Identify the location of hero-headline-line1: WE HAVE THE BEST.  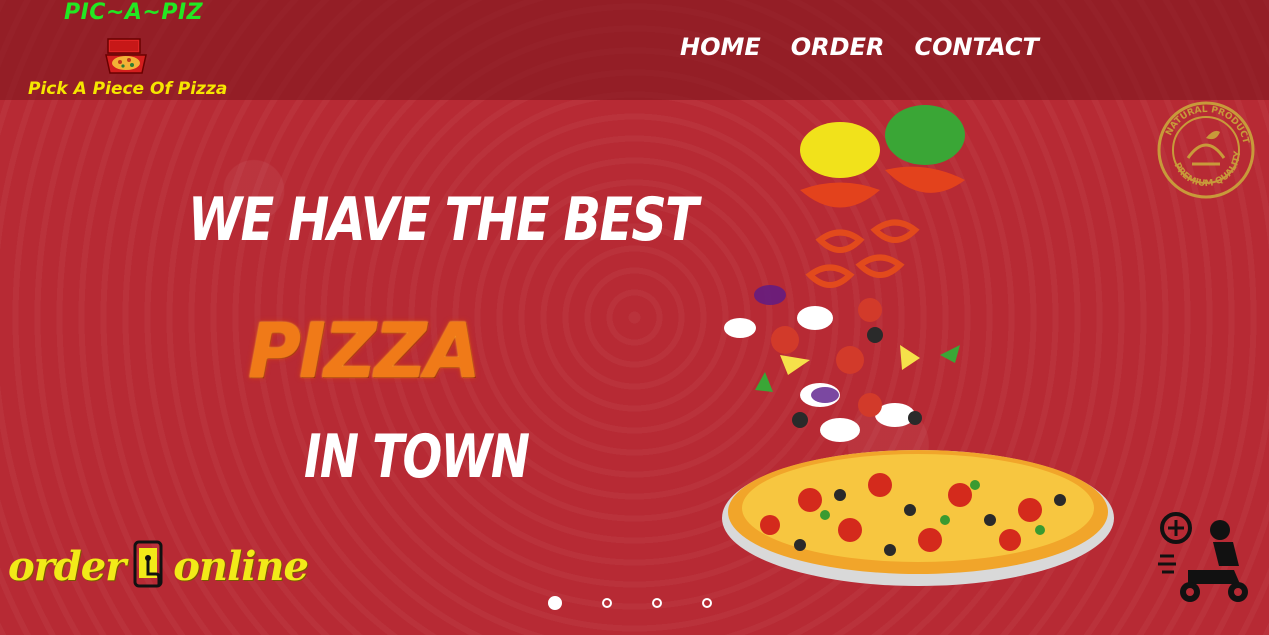
(443, 220).